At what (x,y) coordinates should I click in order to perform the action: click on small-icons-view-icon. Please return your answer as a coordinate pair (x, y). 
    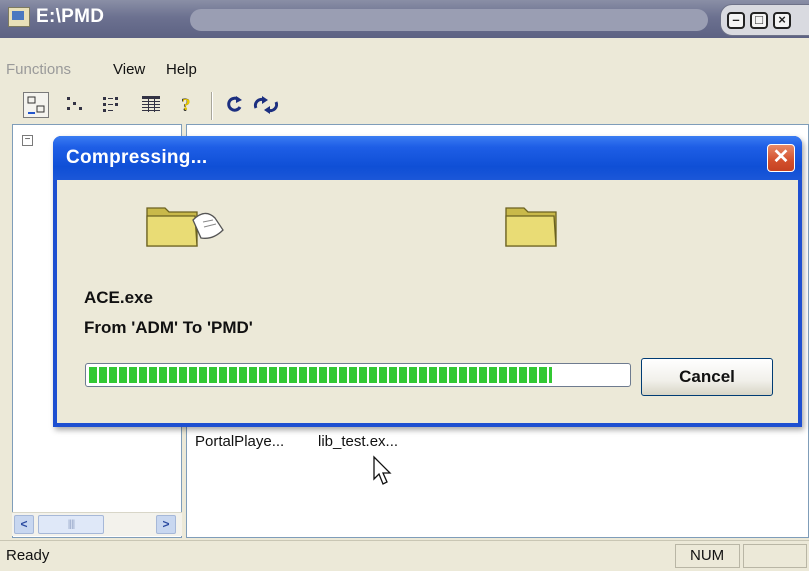
    Looking at the image, I should click on (75, 105).